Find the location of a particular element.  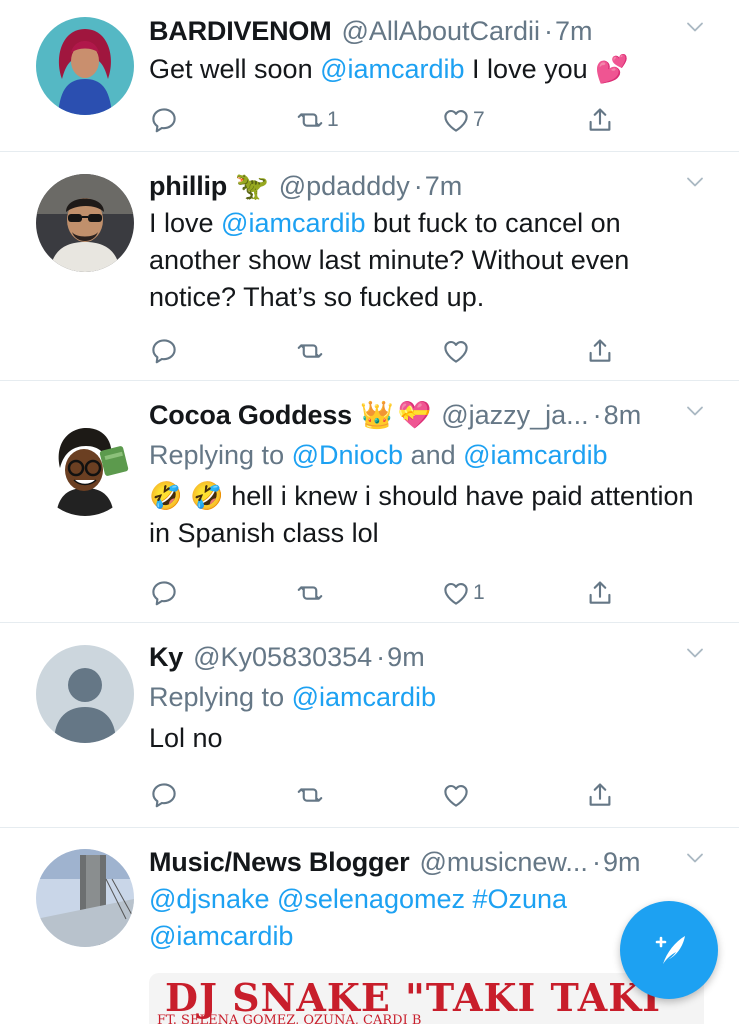

display-name: Ky is located at coordinates (166, 657).